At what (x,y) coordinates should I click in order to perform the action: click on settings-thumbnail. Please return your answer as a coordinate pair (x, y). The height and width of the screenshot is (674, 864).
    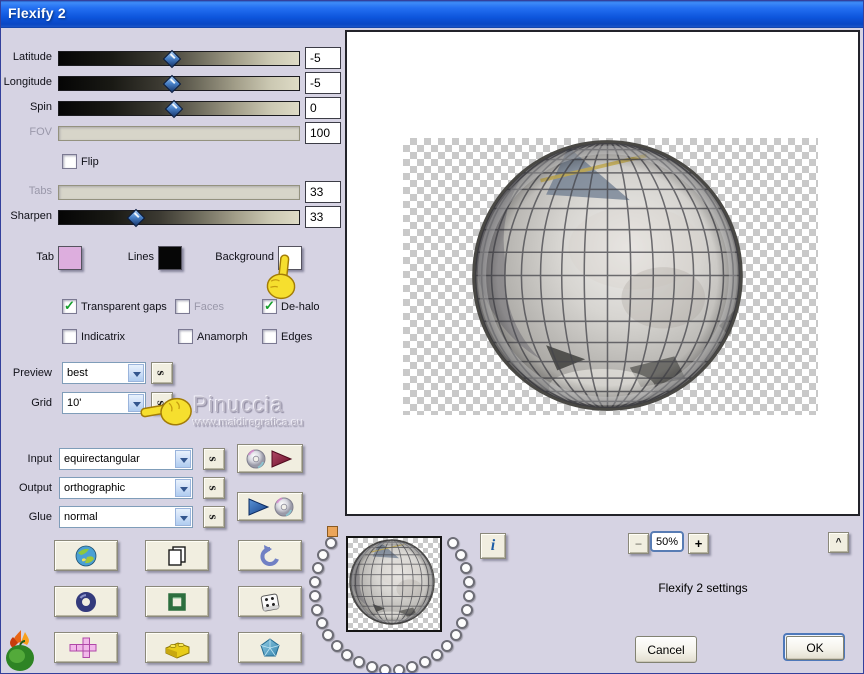
    Looking at the image, I should click on (394, 584).